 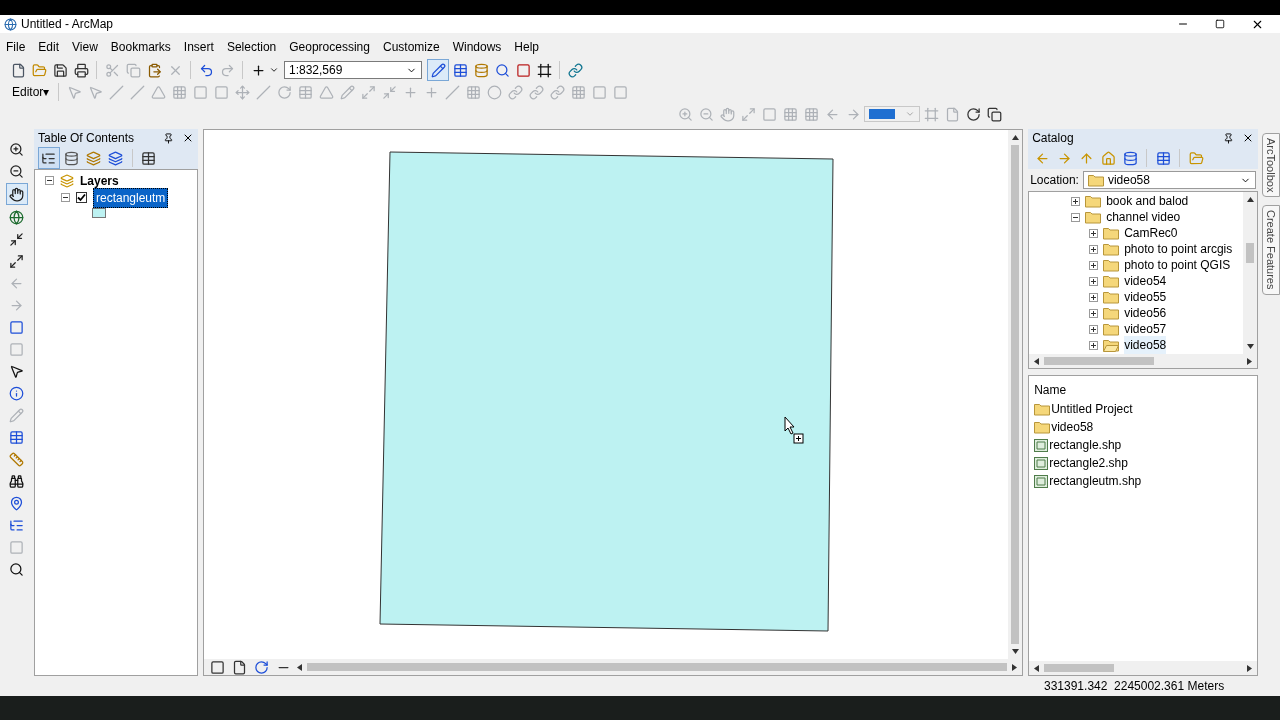 What do you see at coordinates (1250, 253) in the screenshot?
I see `scrollbar-thumb` at bounding box center [1250, 253].